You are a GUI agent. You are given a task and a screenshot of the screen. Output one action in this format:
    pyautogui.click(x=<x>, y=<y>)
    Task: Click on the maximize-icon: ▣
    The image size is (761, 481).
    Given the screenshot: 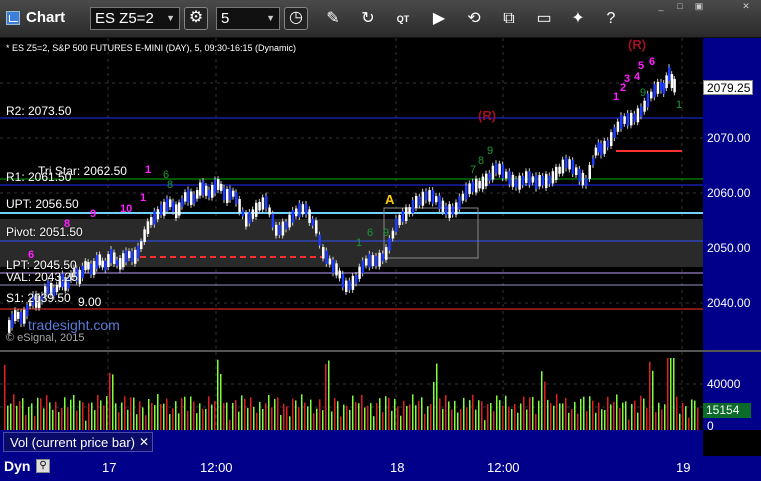 What is the action you would take?
    pyautogui.click(x=699, y=6)
    